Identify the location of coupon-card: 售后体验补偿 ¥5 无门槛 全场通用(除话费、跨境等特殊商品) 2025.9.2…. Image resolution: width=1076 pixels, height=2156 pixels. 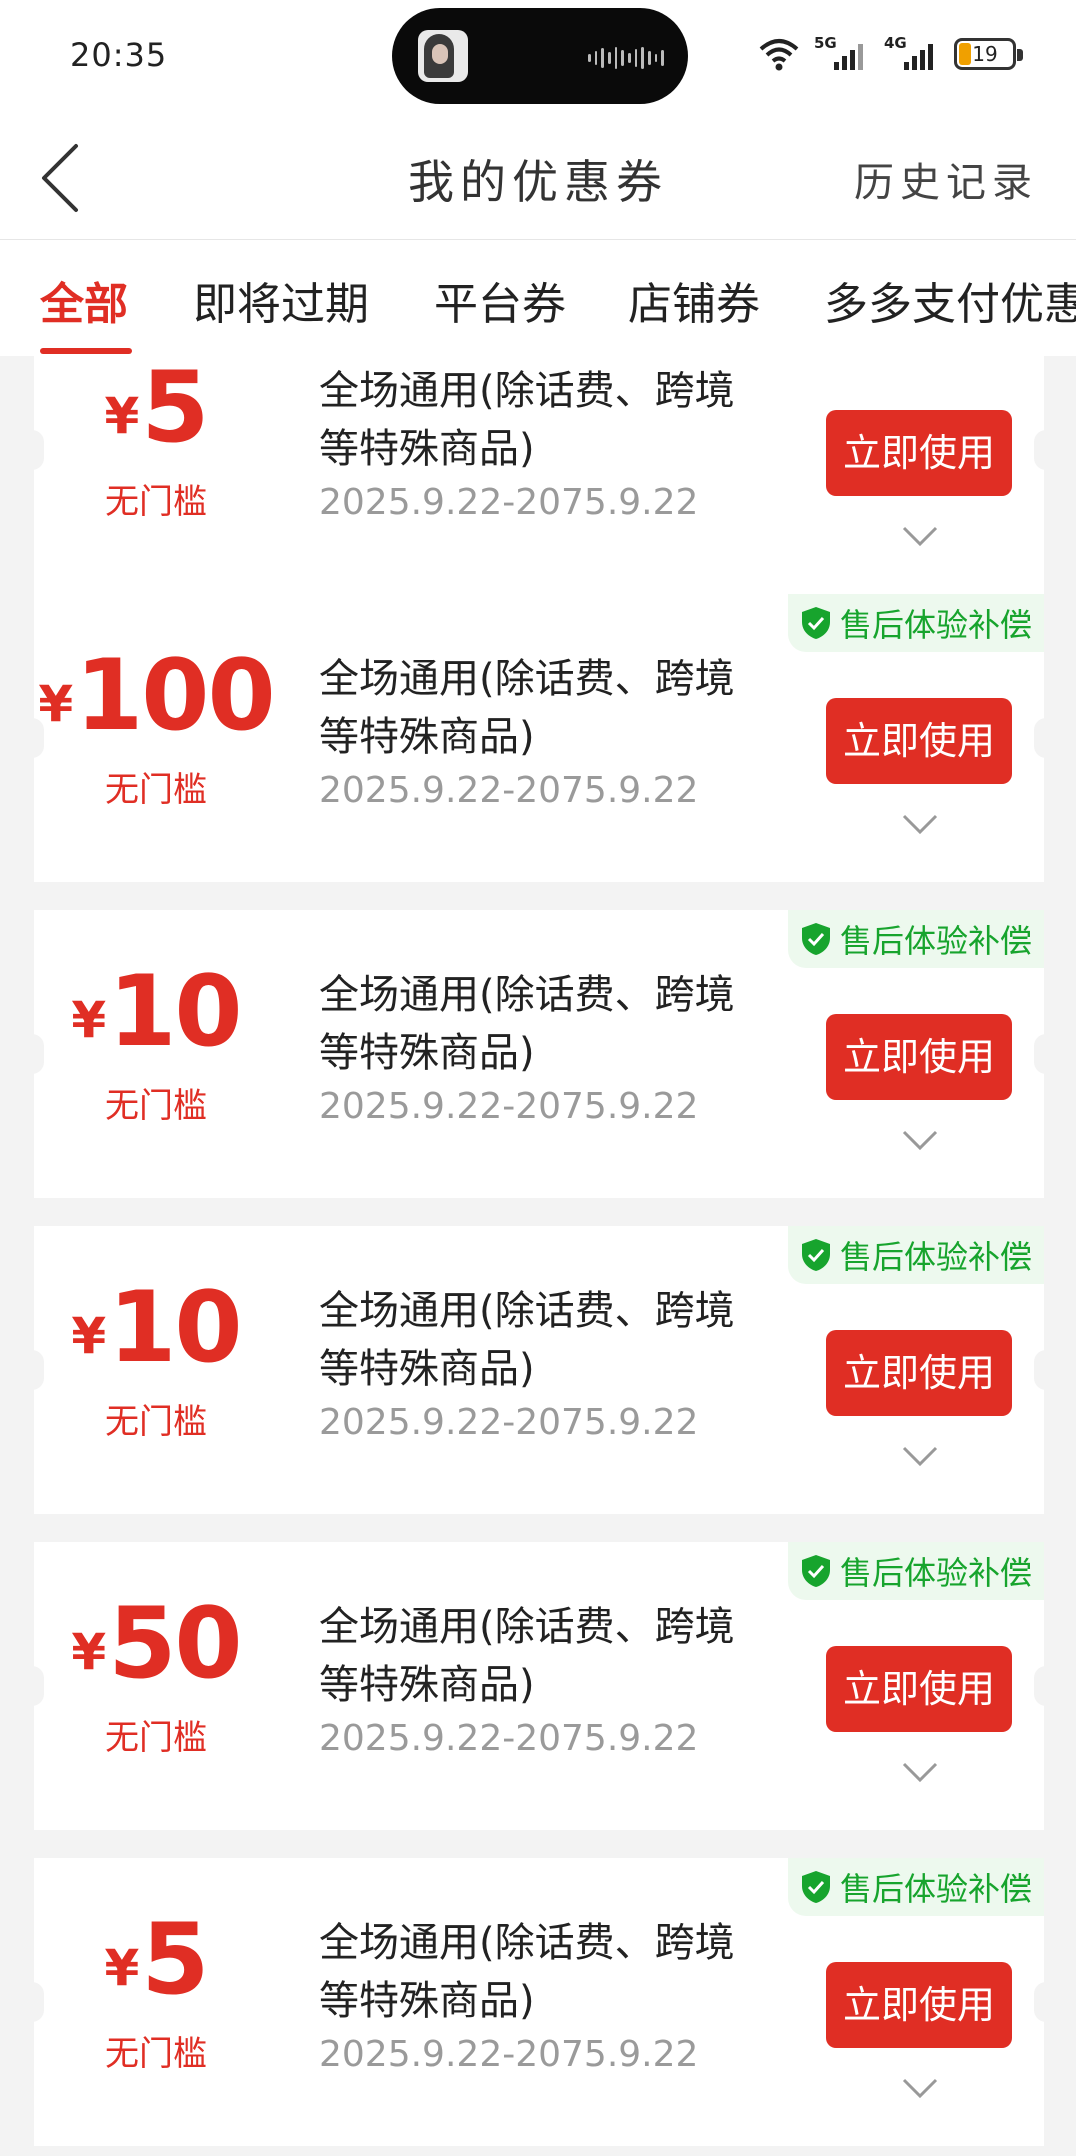
(539, 2002).